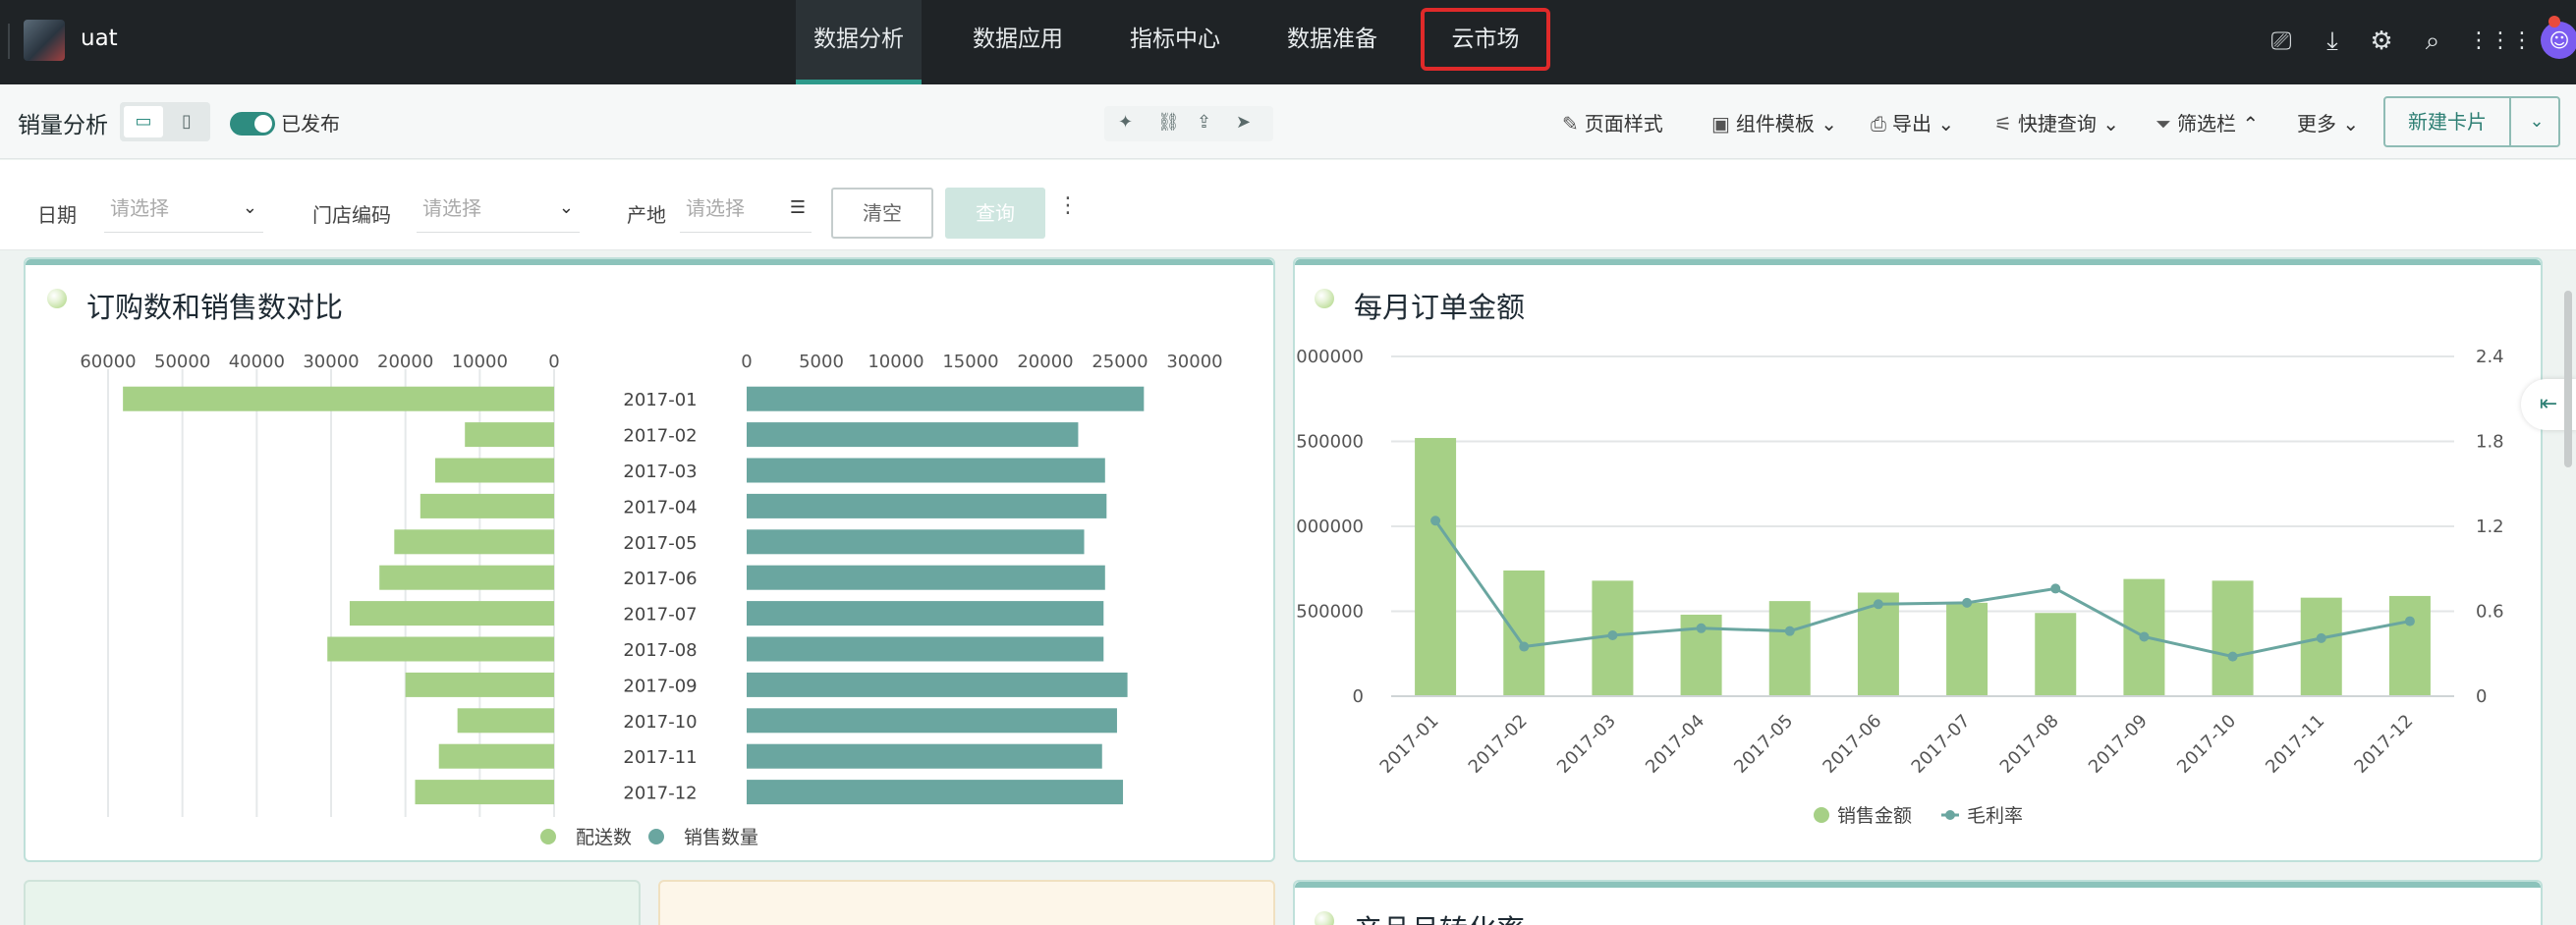 This screenshot has height=925, width=2576. Describe the element at coordinates (1358, 696) in the screenshot. I see `y-tick-label: 0` at that location.